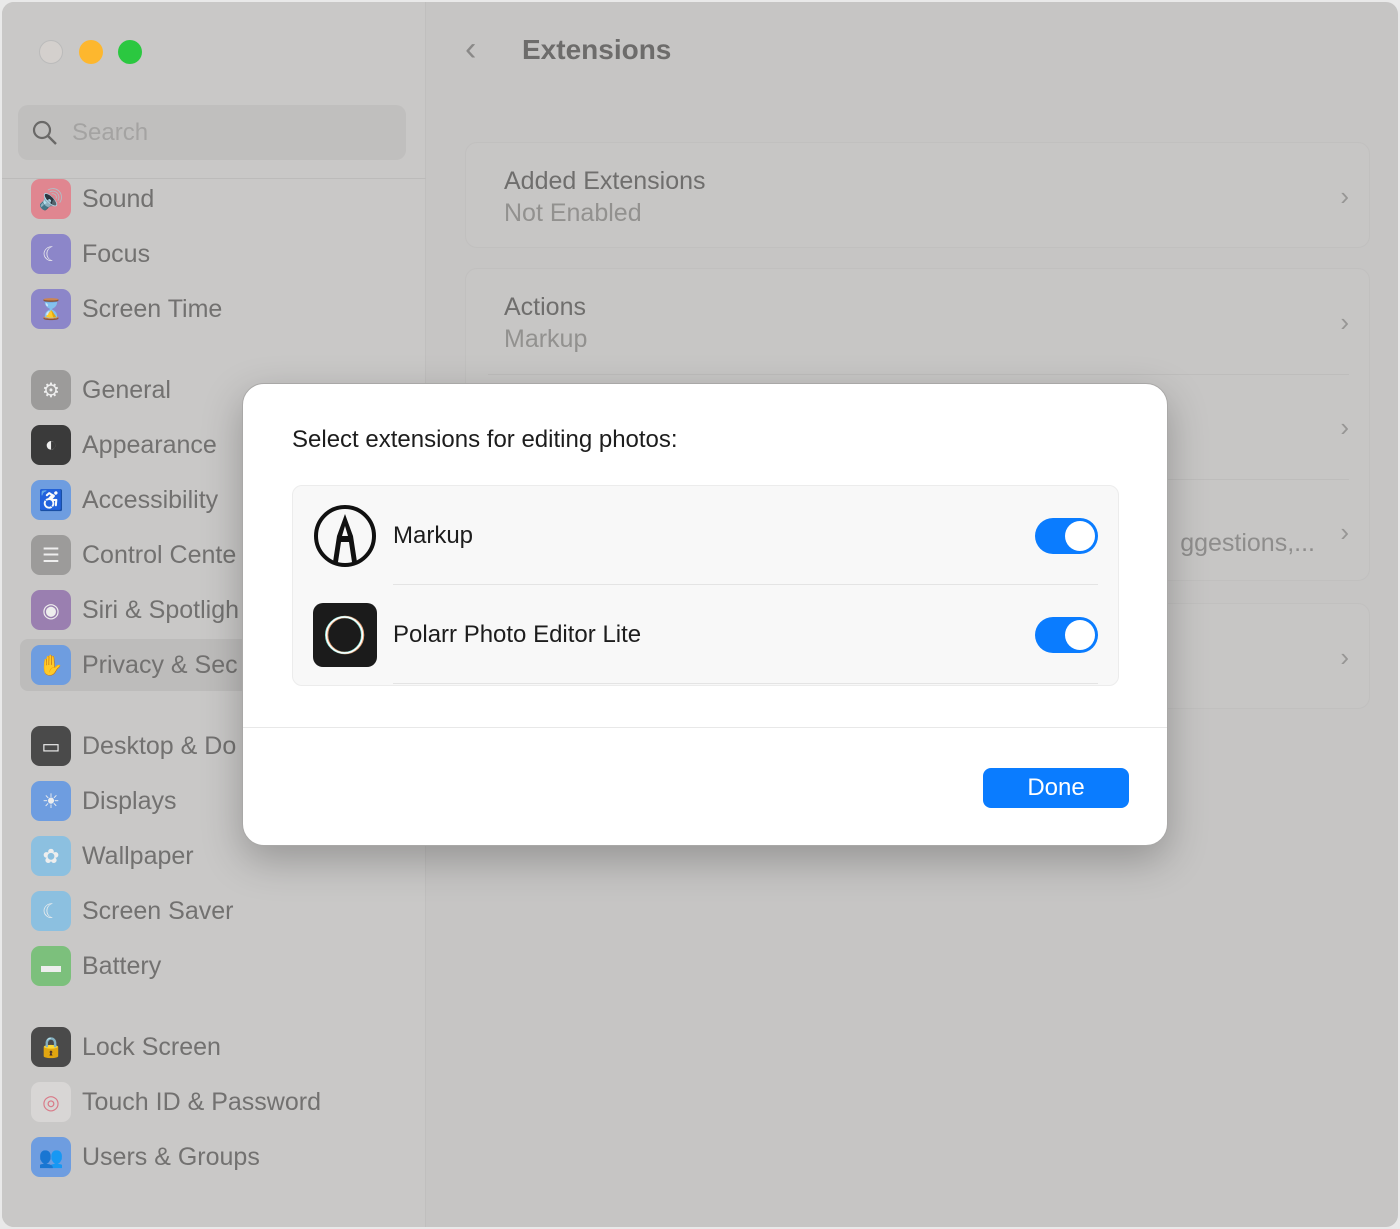 This screenshot has height=1229, width=1400. I want to click on sun-icon: ☀, so click(51, 801).